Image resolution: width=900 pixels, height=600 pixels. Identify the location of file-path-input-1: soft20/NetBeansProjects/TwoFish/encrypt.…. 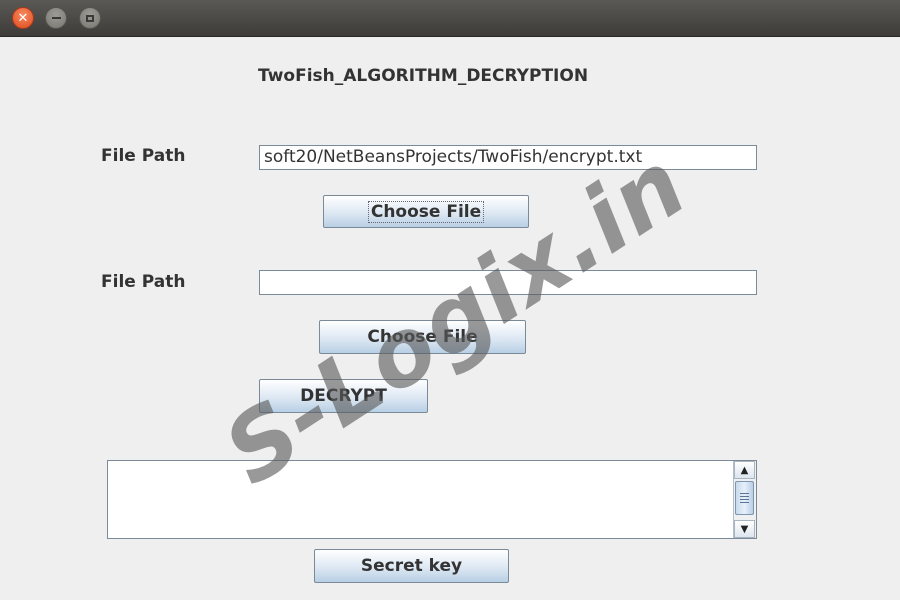
(508, 157).